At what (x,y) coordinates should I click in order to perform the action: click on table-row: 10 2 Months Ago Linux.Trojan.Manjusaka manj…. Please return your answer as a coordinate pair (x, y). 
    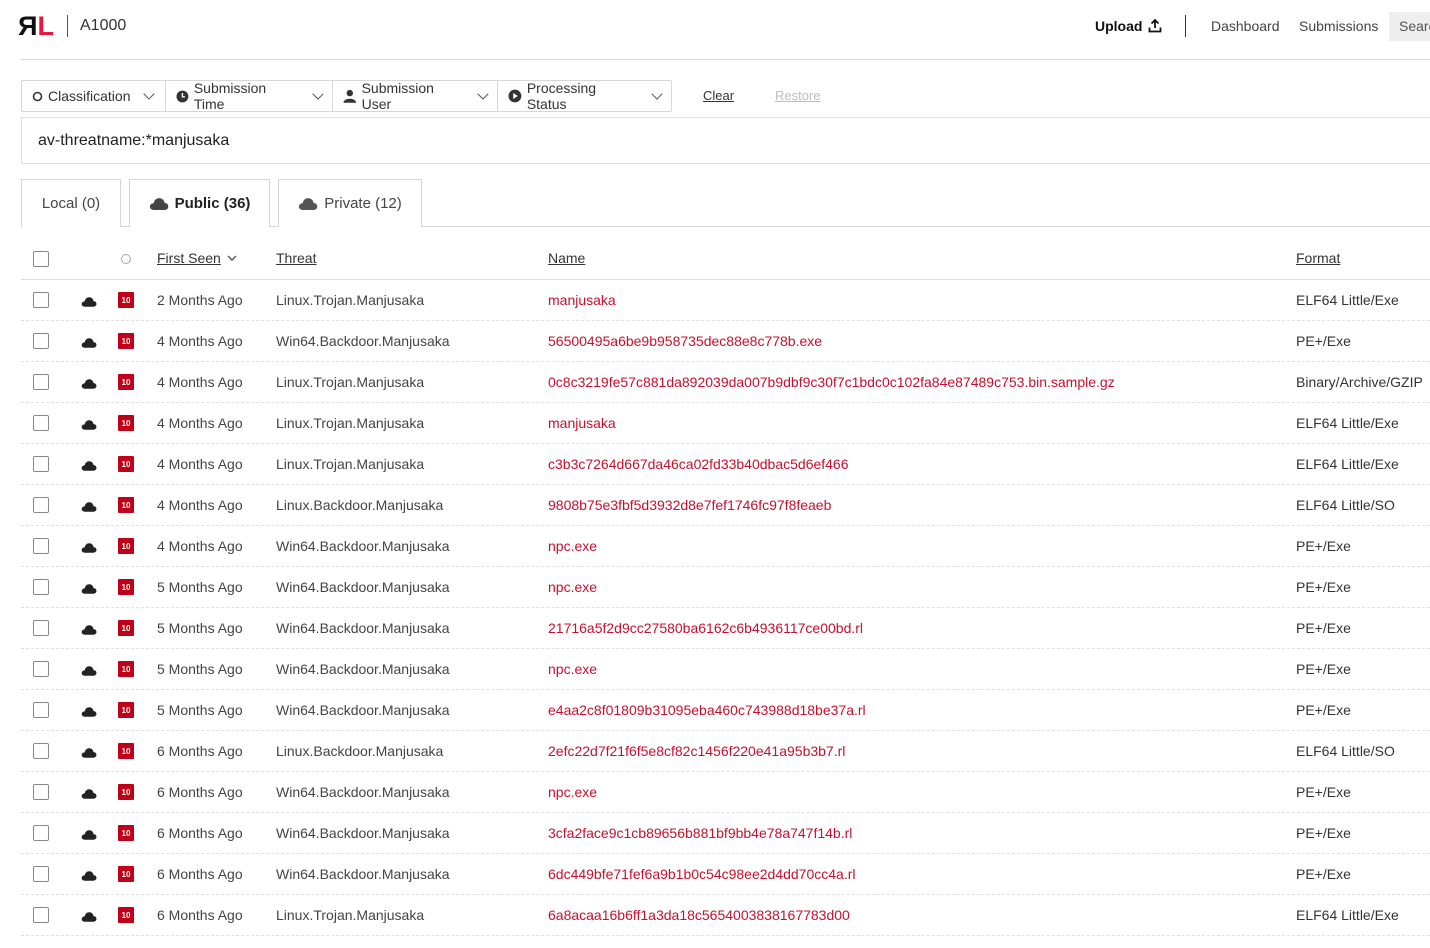
    Looking at the image, I should click on (725, 300).